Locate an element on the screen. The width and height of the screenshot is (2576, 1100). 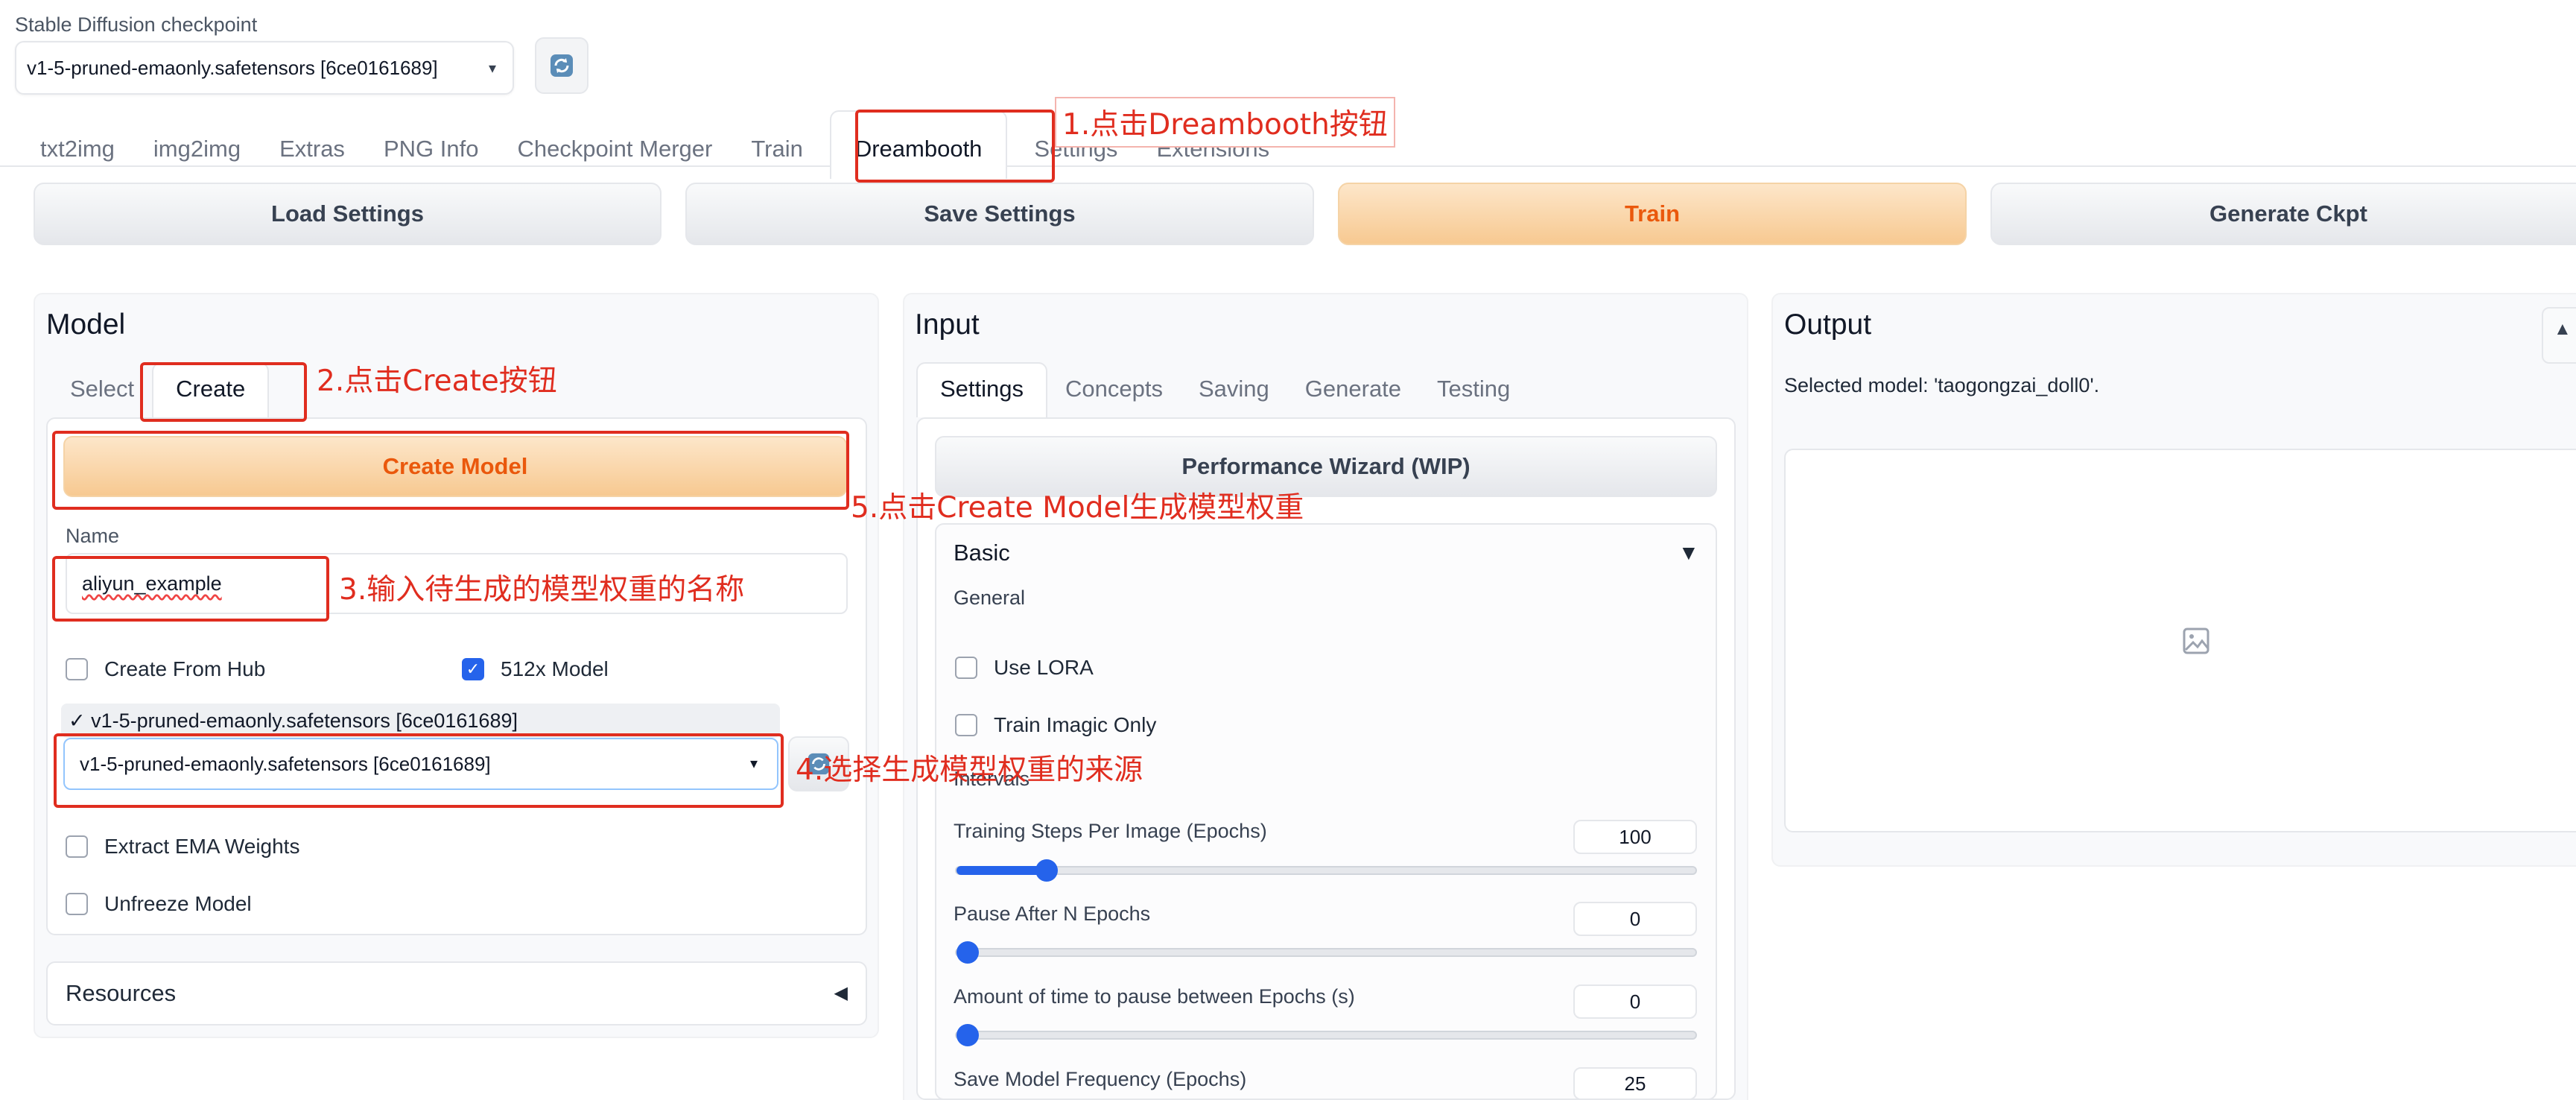
arrow-up-icon: ▲ is located at coordinates (2563, 329).